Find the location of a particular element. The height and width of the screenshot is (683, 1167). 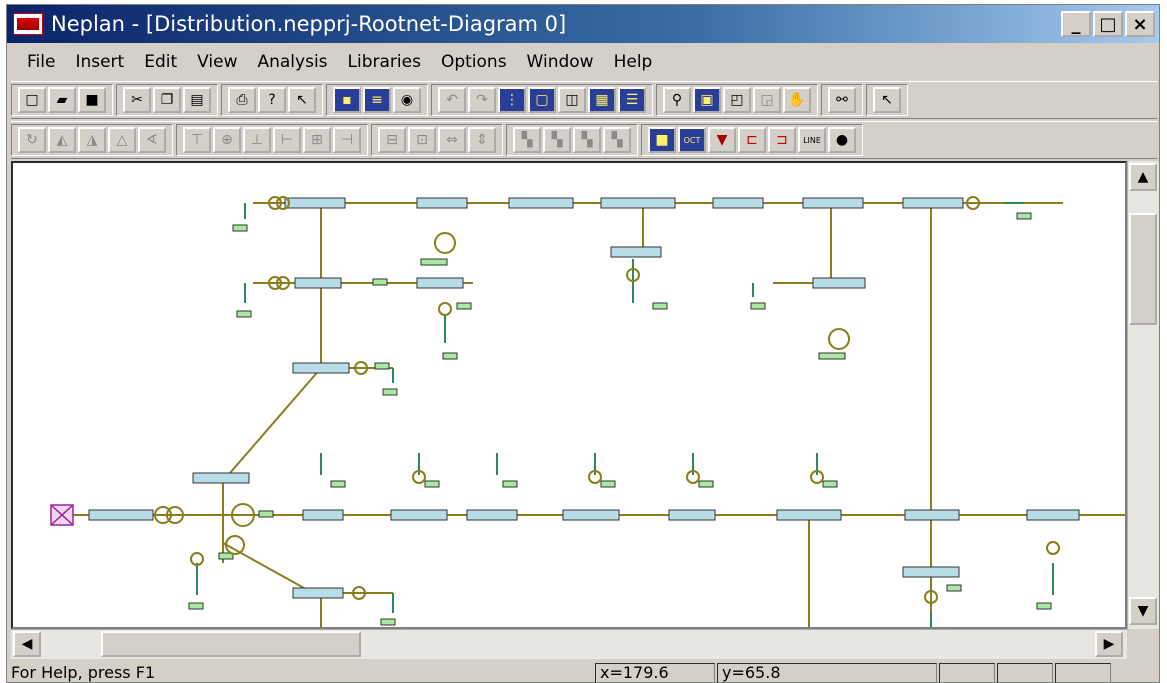

toolbar-group-align: ⊤ ⊕ ⊥ ⊢ ⊞ ⊣ is located at coordinates (272, 140).